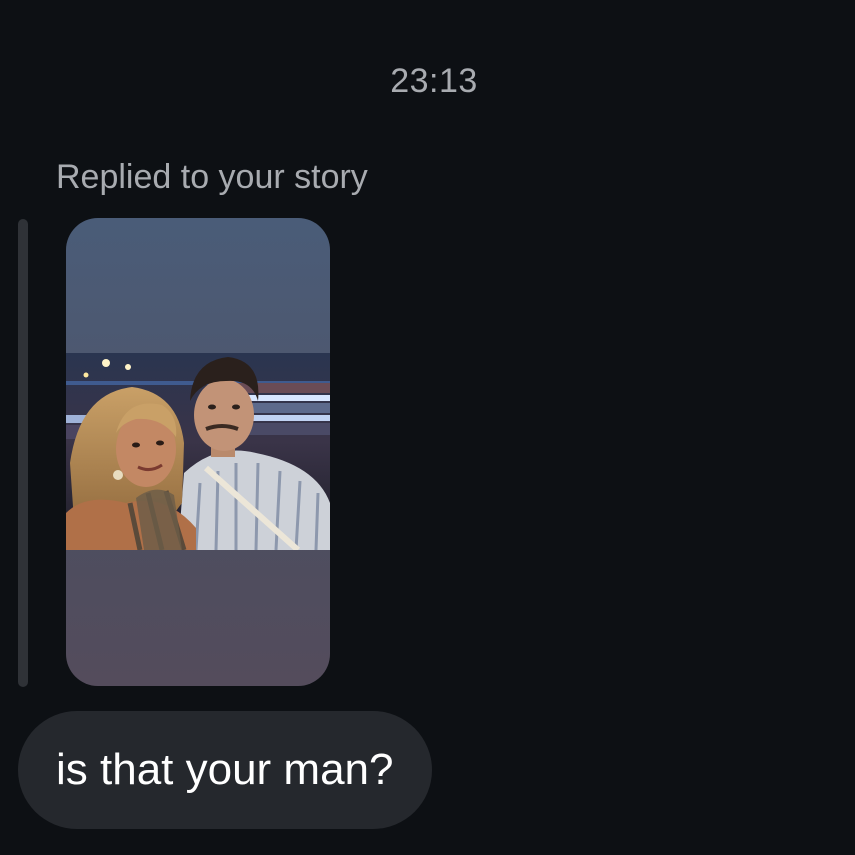  I want to click on message-text: is that your man?, so click(225, 769).